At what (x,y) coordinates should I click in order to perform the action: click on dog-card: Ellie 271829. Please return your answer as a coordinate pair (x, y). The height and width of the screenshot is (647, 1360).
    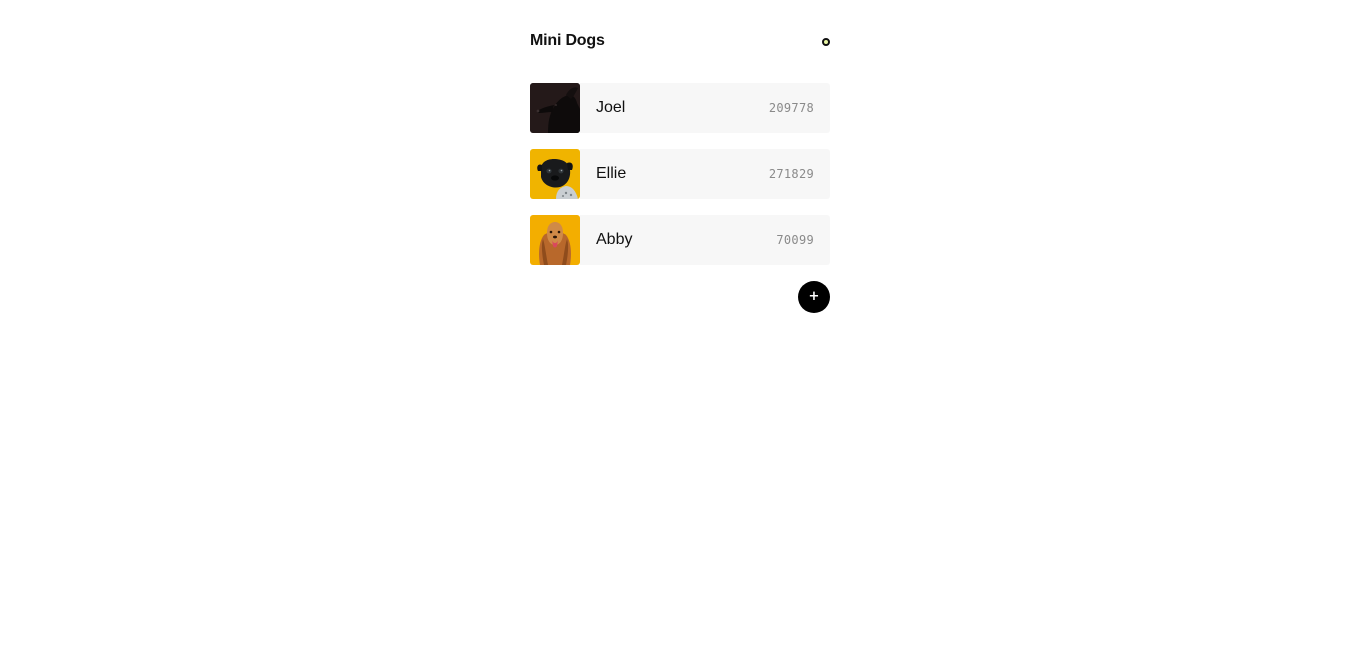
    Looking at the image, I should click on (705, 174).